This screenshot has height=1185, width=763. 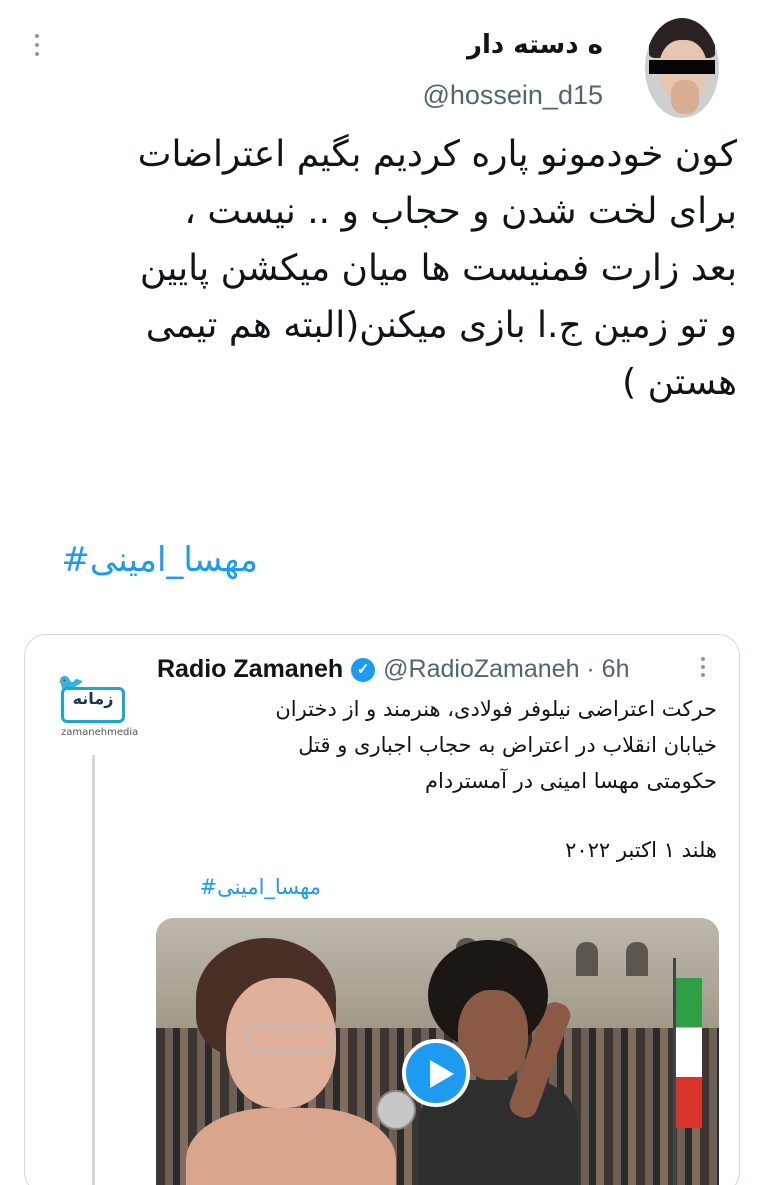 What do you see at coordinates (363, 669) in the screenshot?
I see `verified-badge-icon: ✓` at bounding box center [363, 669].